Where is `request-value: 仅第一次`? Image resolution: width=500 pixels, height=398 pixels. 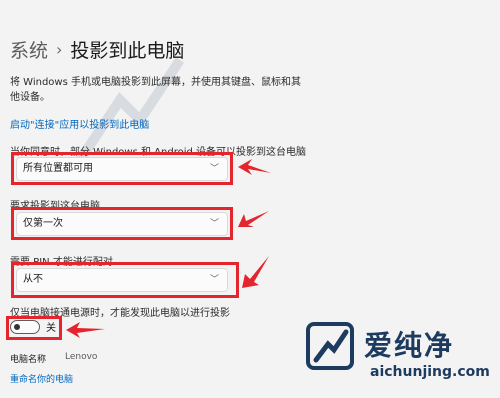 request-value: 仅第一次 is located at coordinates (43, 223).